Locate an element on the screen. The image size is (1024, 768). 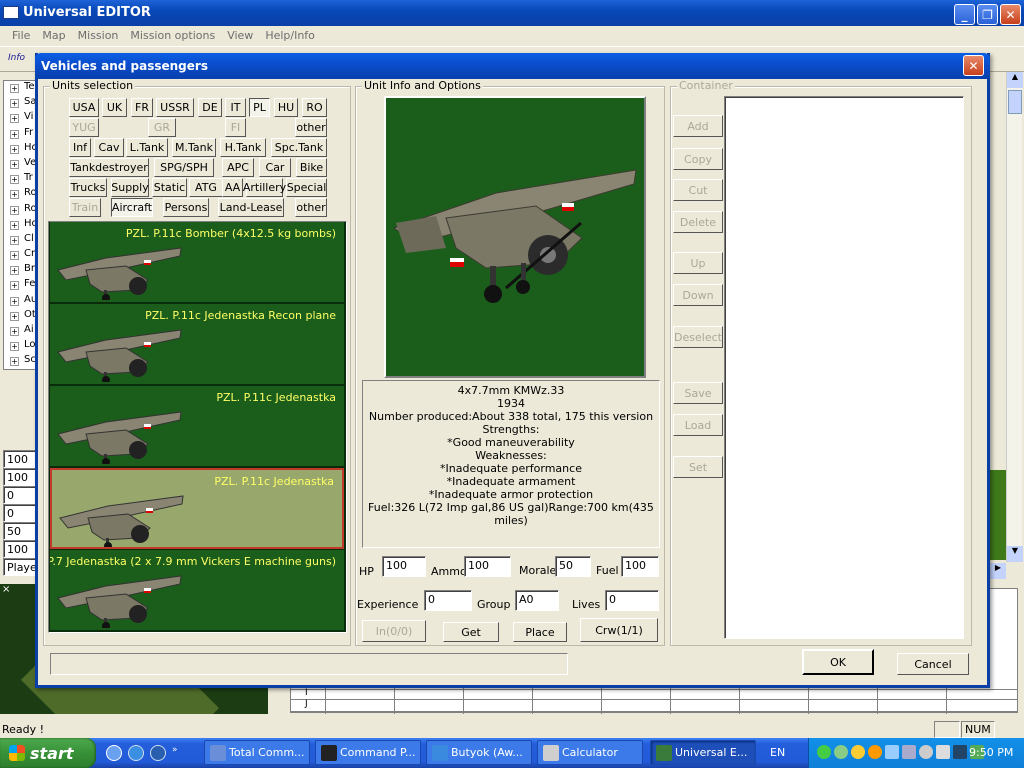
quicklaunch-more-icon: » is located at coordinates (176, 753).